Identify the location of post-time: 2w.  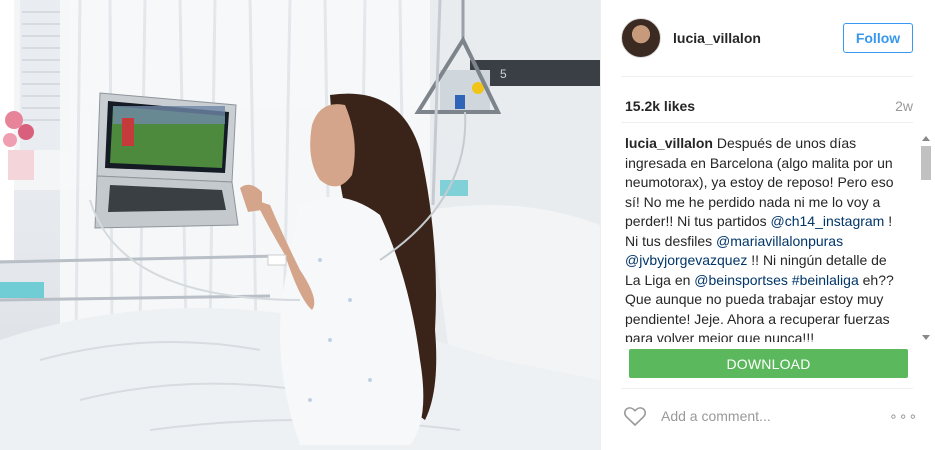
(904, 106).